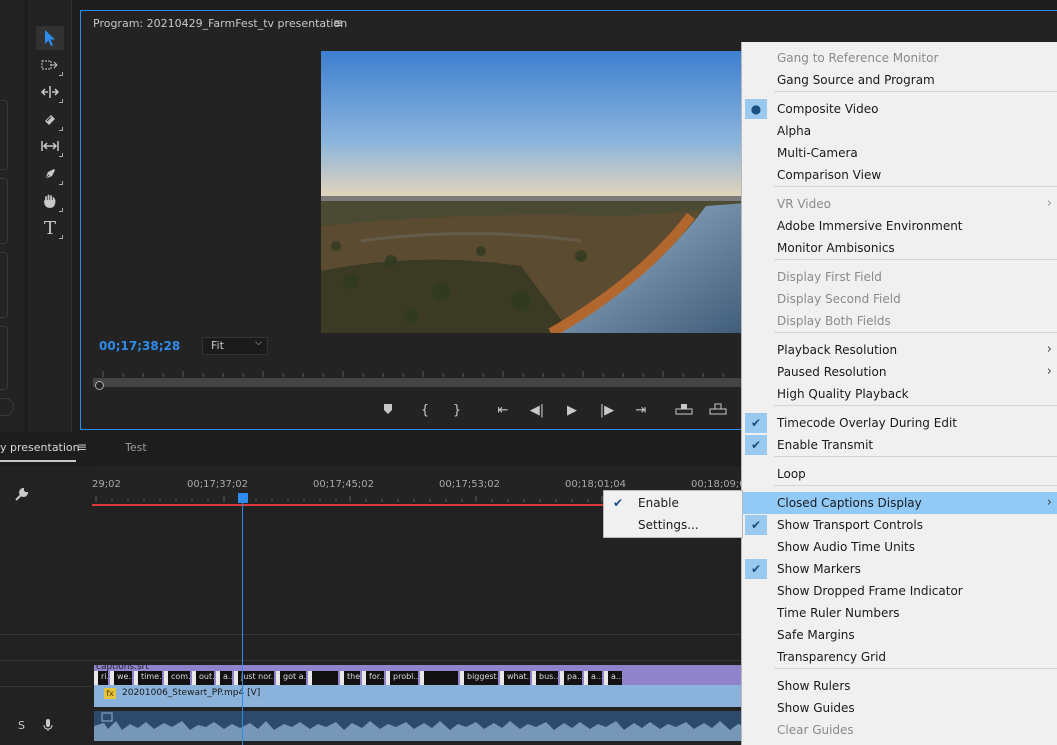 The width and height of the screenshot is (1057, 745). Describe the element at coordinates (338, 23) in the screenshot. I see `panel-menu-icon: ≡` at that location.